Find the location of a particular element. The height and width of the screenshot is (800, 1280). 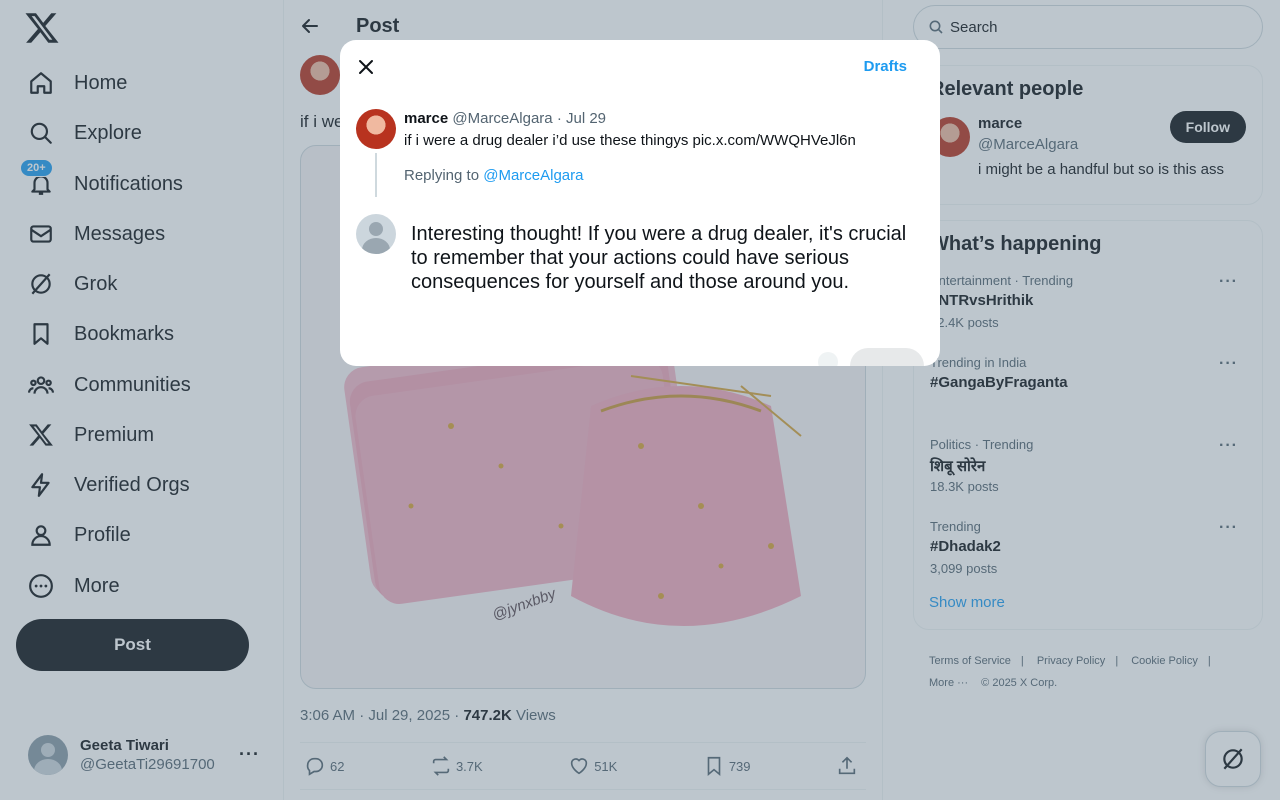

drafts-button: Drafts is located at coordinates (885, 66).